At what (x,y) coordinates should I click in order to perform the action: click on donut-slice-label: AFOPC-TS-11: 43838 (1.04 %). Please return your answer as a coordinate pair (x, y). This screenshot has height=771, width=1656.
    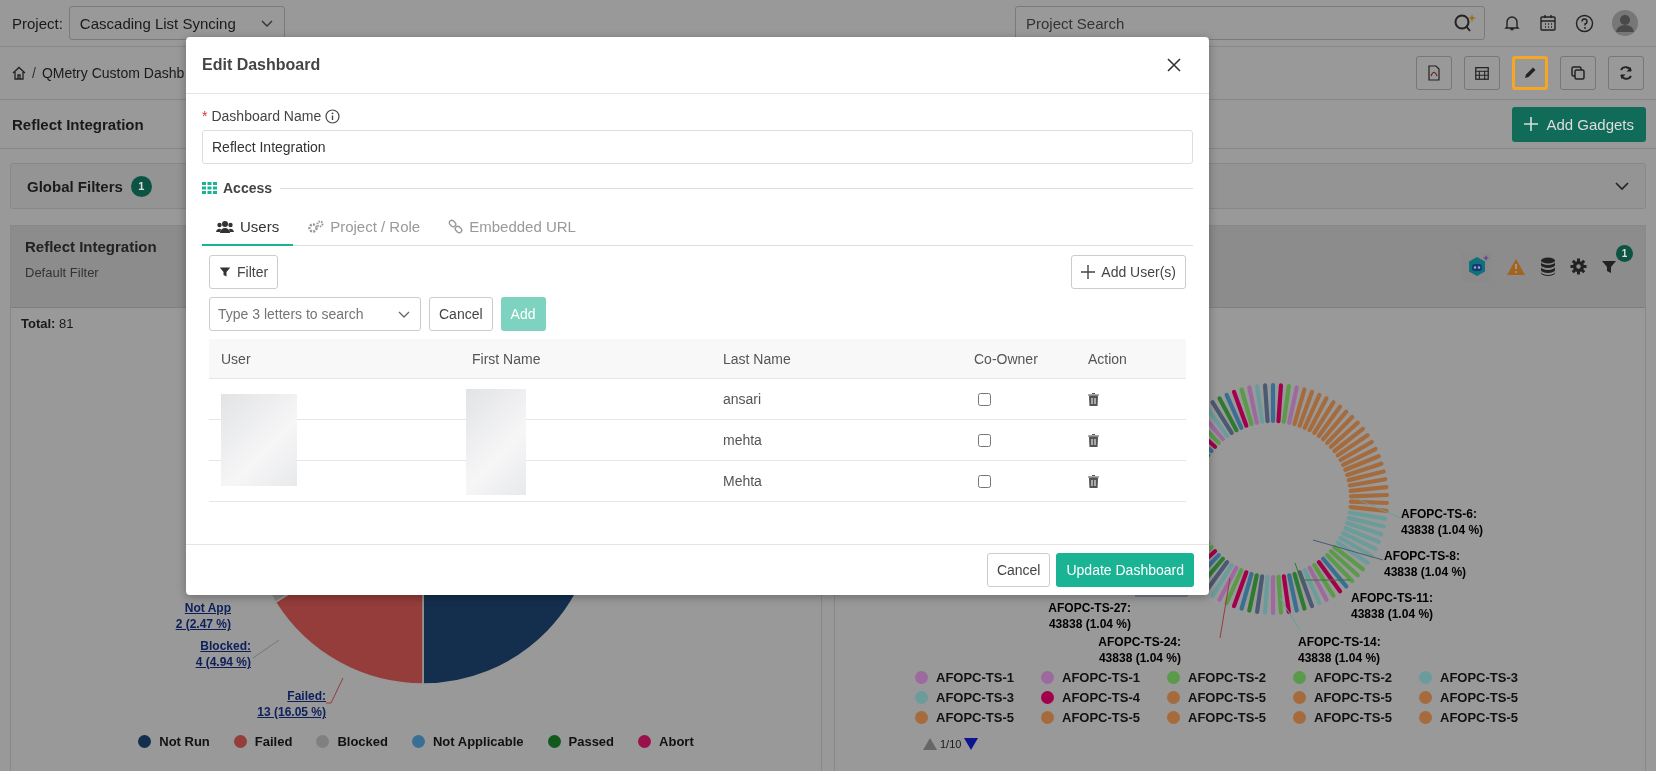
    Looking at the image, I should click on (1392, 606).